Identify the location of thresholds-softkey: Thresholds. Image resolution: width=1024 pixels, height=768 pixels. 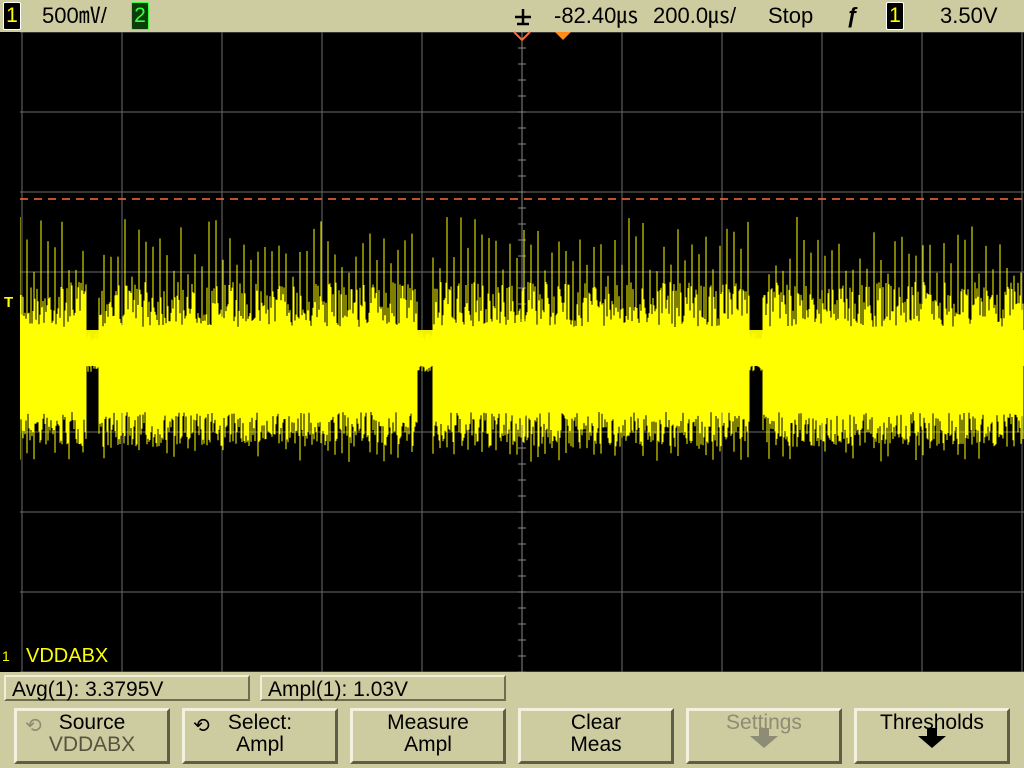
(932, 736).